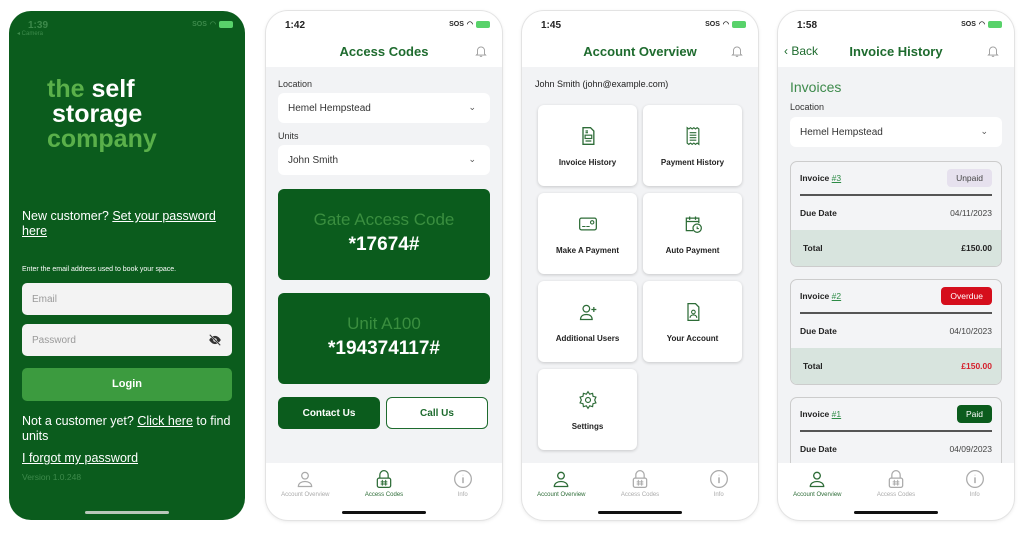  I want to click on status-badge: Unpaid, so click(969, 178).